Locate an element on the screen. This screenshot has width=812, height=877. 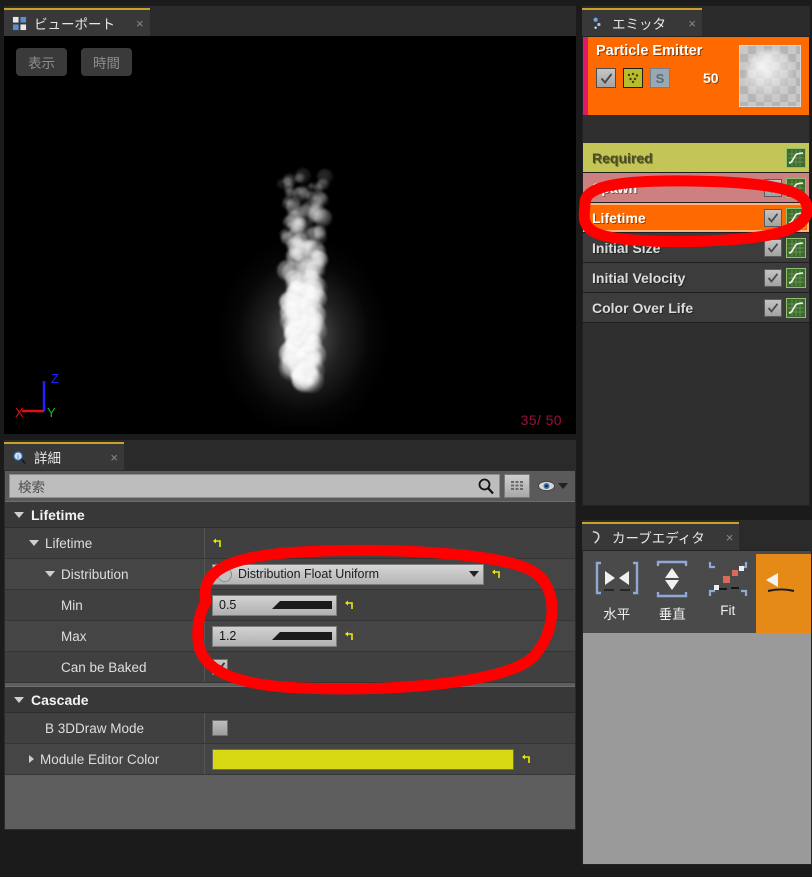
prop-label-cell: B 3DDraw Mode is located at coordinates (105, 728).